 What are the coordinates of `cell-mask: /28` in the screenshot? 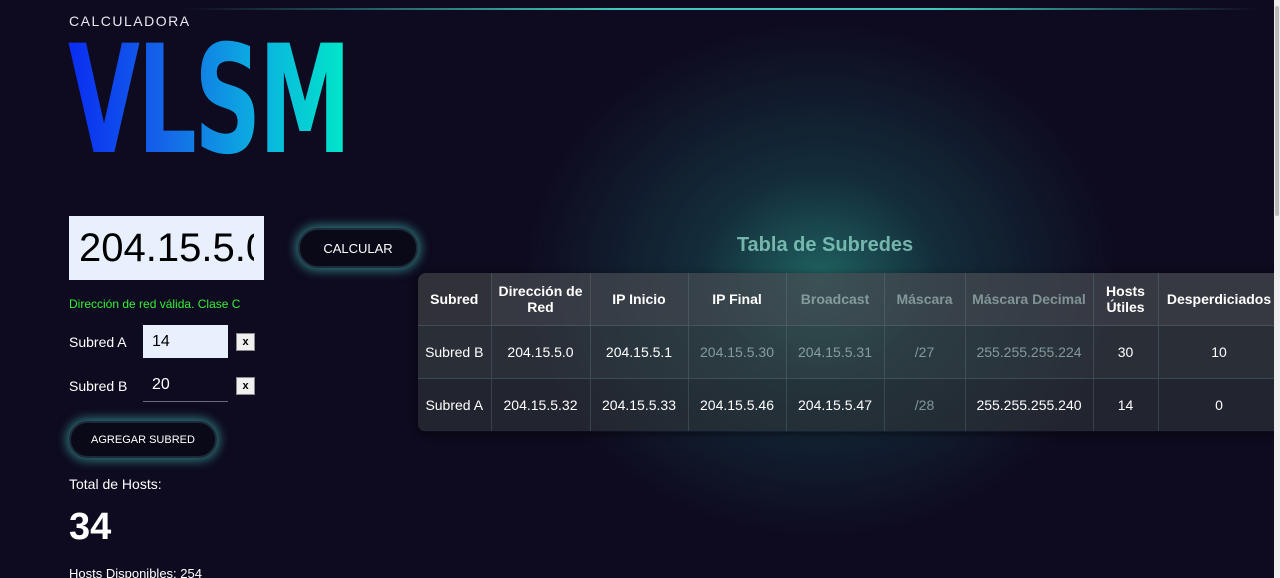 It's located at (925, 404).